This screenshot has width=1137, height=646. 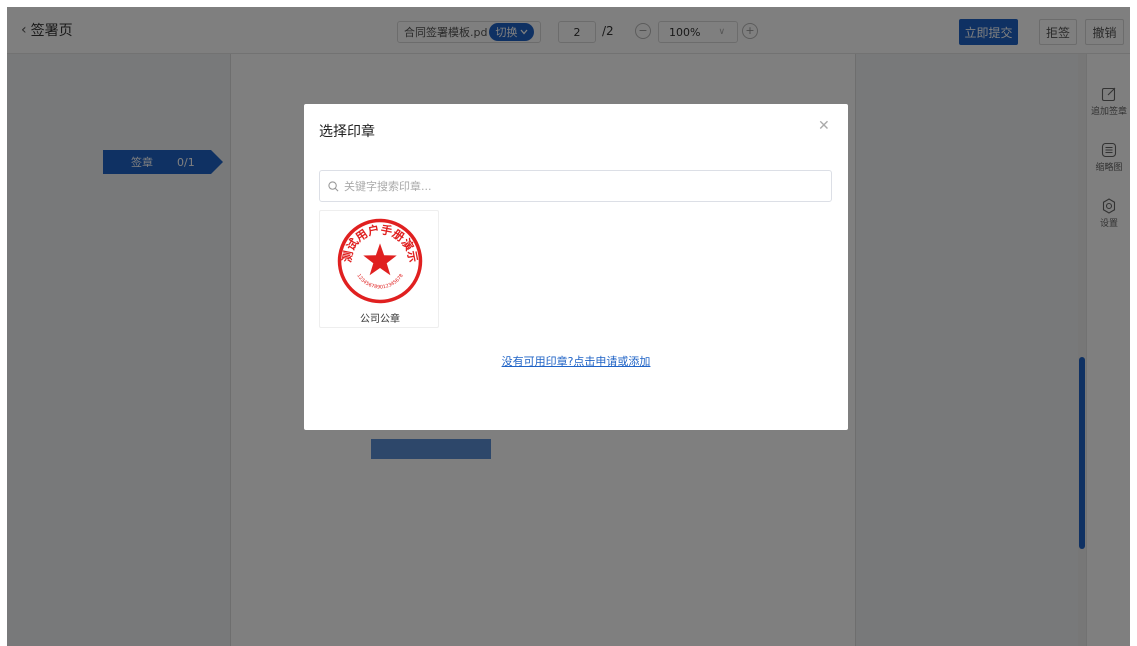 I want to click on seal-name: 公司公章, so click(x=380, y=319).